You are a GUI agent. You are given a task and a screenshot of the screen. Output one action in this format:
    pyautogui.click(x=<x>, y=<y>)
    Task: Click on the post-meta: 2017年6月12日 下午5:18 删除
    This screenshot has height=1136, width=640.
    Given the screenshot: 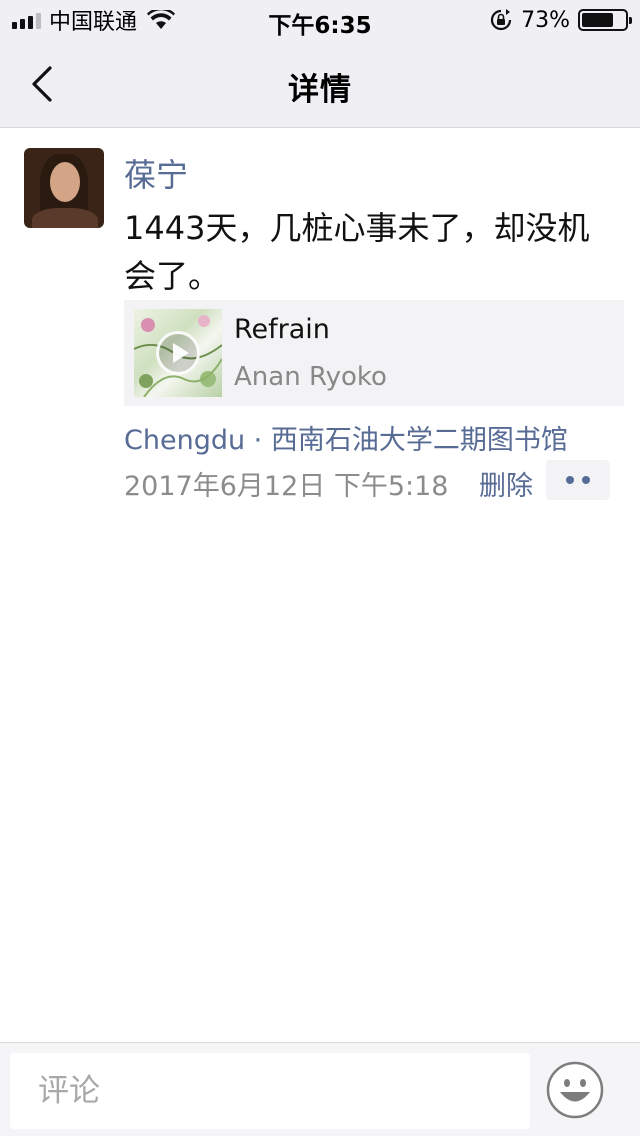 What is the action you would take?
    pyautogui.click(x=369, y=481)
    